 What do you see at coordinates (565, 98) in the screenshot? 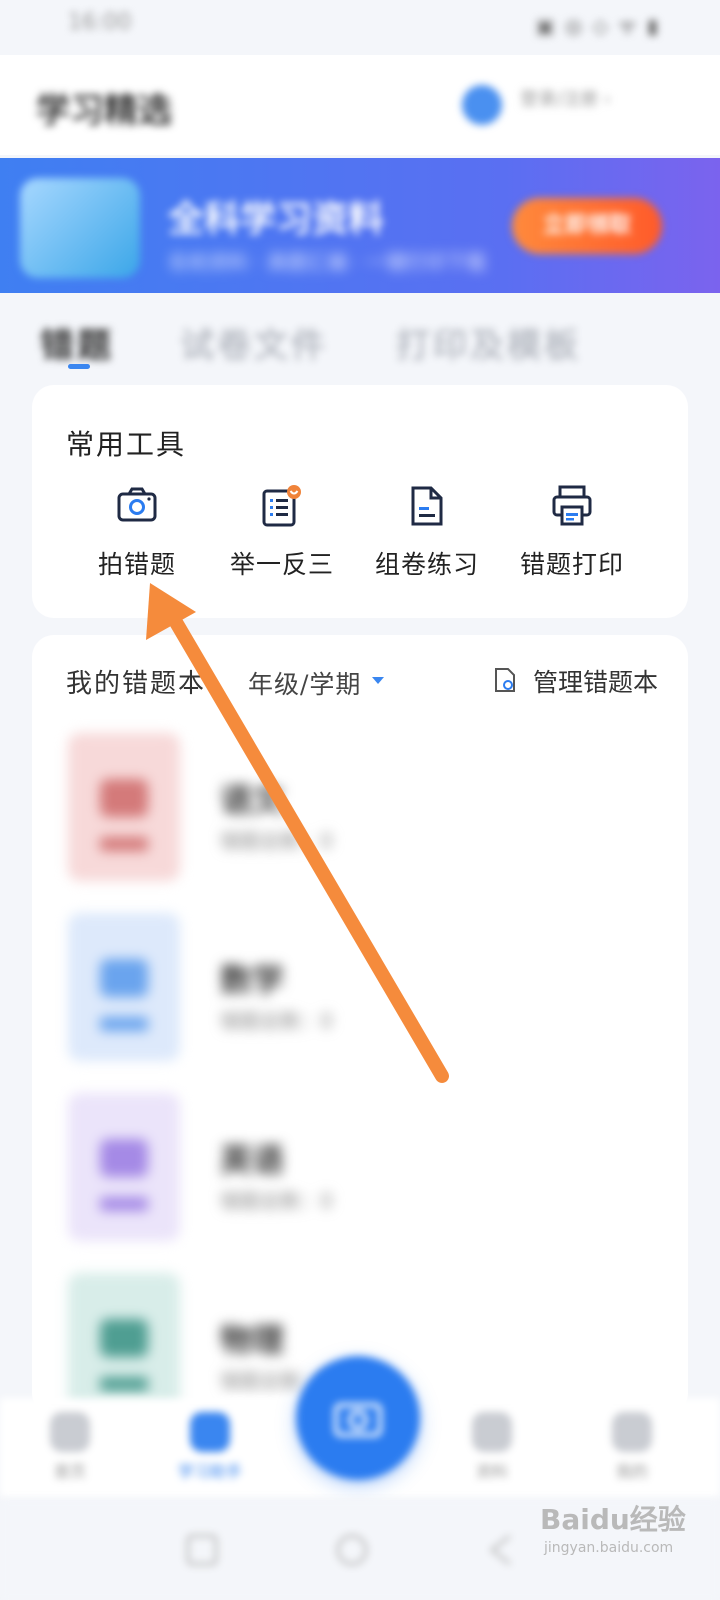
I see `login-link: 登录/注册 ›` at bounding box center [565, 98].